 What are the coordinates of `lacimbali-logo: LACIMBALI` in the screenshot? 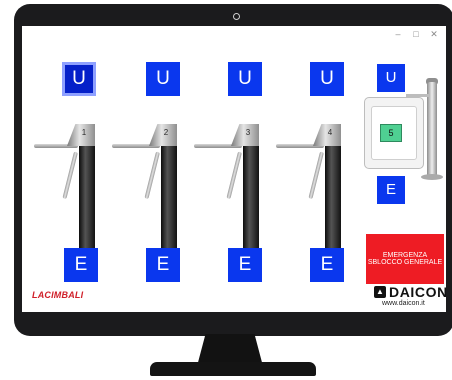 It's located at (58, 295).